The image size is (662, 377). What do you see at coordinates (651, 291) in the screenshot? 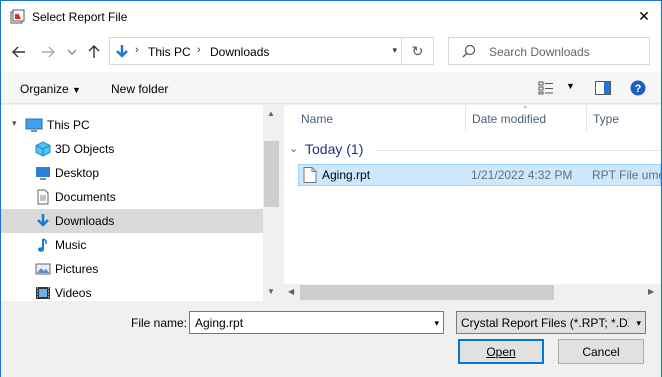
I see `scroll-right-arrow-icon: ▶` at bounding box center [651, 291].